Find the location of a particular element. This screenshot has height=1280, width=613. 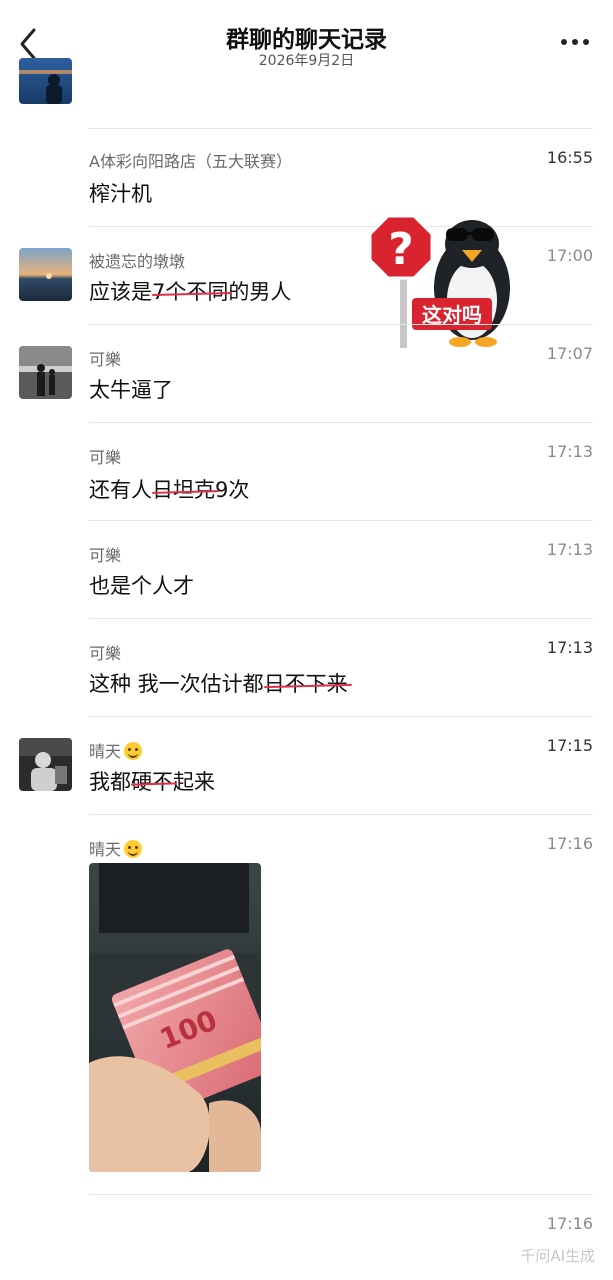

message-text: 这种 我一次估计都日不下来 is located at coordinates (218, 684).